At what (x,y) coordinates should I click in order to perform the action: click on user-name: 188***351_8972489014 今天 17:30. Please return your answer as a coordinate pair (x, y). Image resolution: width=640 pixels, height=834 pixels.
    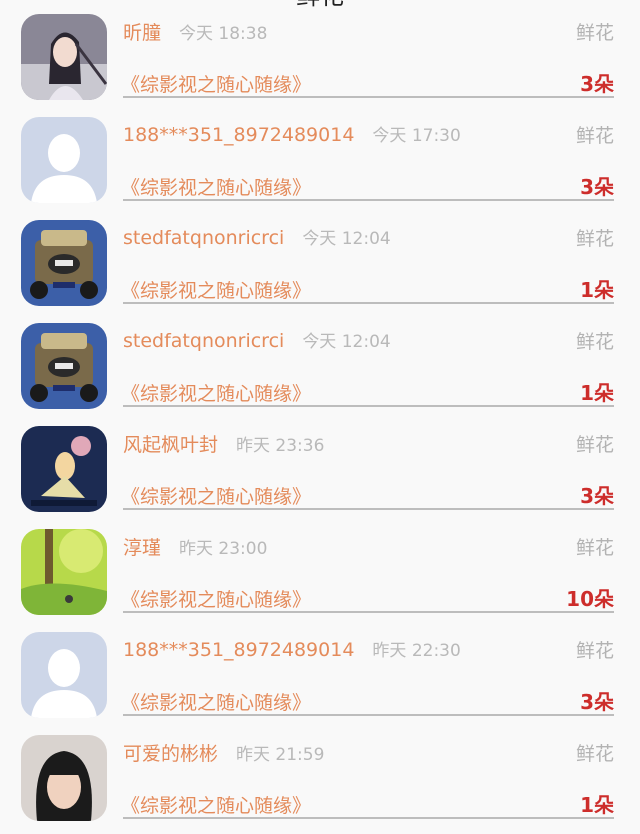
    Looking at the image, I should click on (292, 135).